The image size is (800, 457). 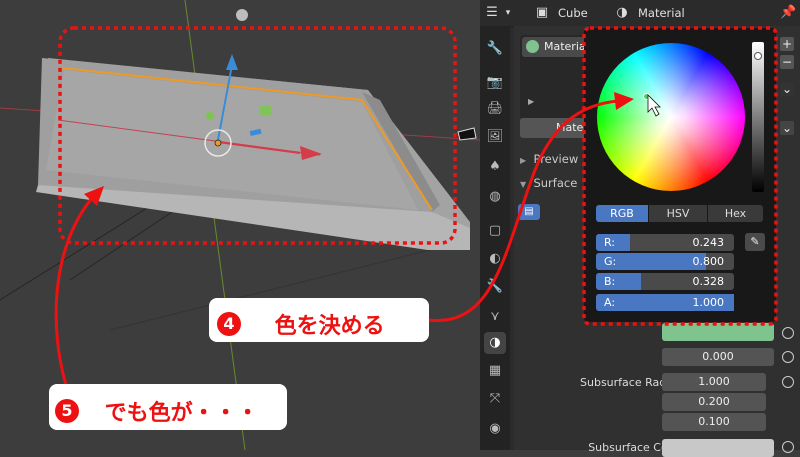 What do you see at coordinates (229, 324) in the screenshot?
I see `step4-number: 4` at bounding box center [229, 324].